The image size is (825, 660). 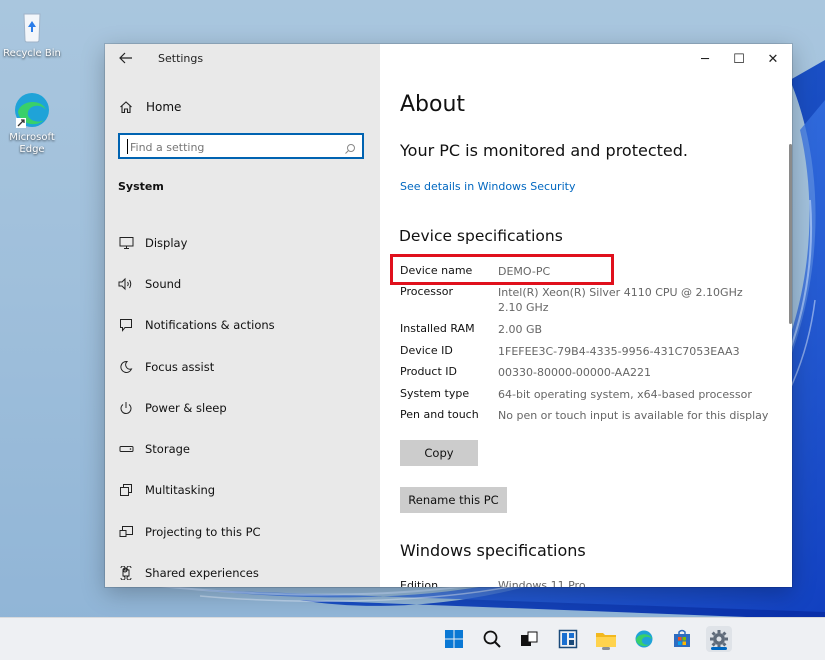 I want to click on settings-taskbar-button, so click(x=719, y=639).